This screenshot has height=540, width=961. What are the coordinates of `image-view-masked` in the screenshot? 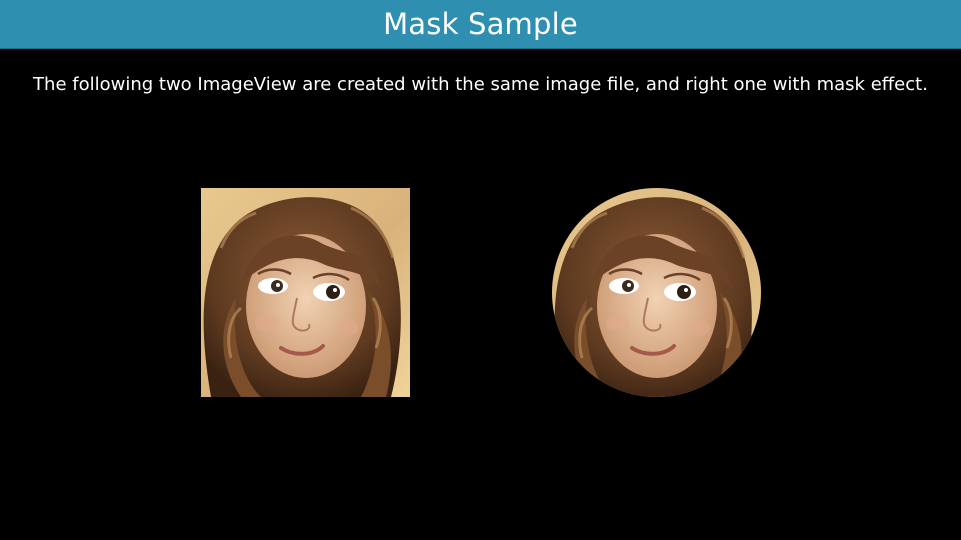 It's located at (656, 292).